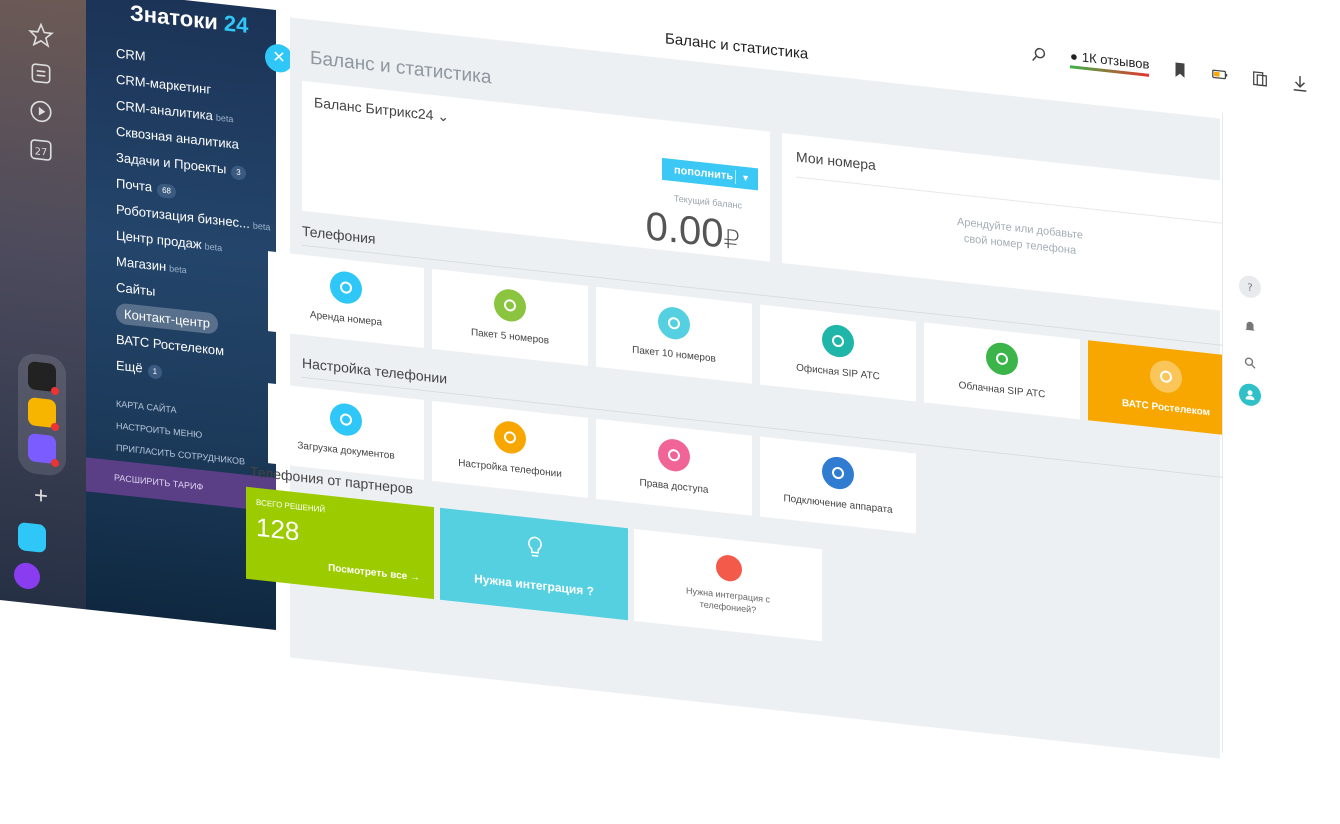 The width and height of the screenshot is (1340, 824). Describe the element at coordinates (745, 178) in the screenshot. I see `caret-down-icon: ▼` at that location.